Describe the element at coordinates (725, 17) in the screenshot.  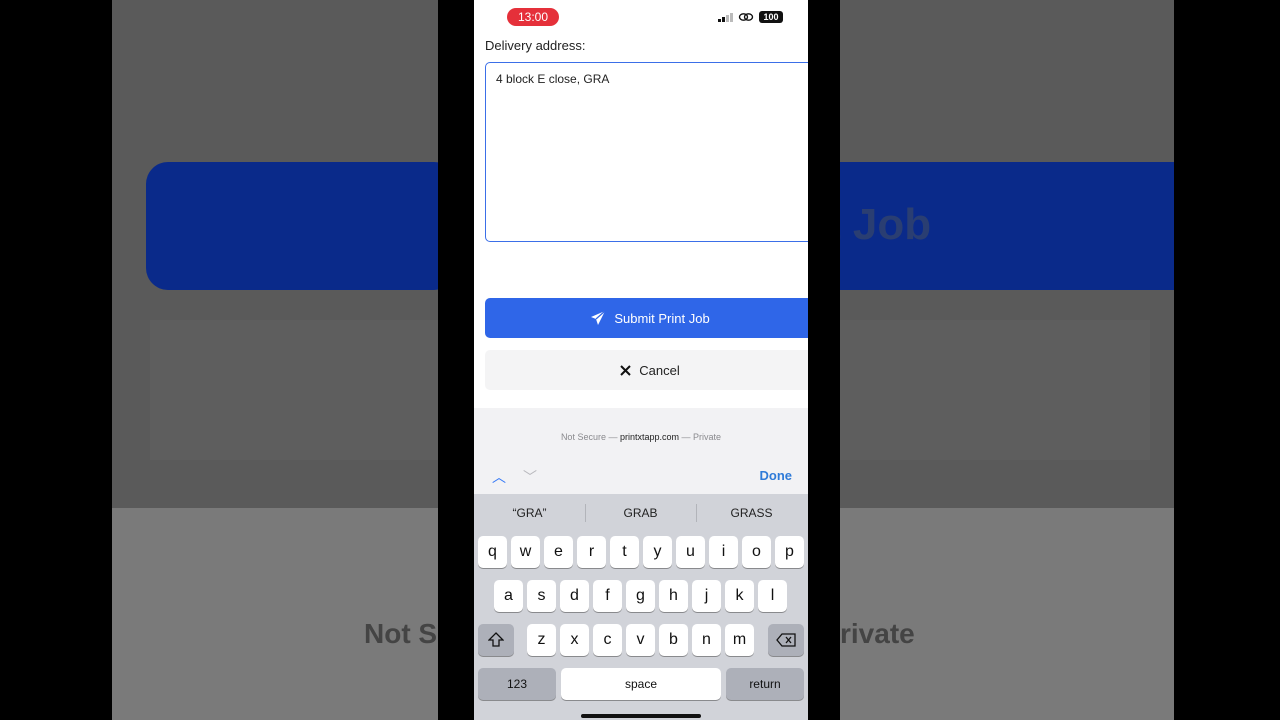
I see `signal-icon` at that location.